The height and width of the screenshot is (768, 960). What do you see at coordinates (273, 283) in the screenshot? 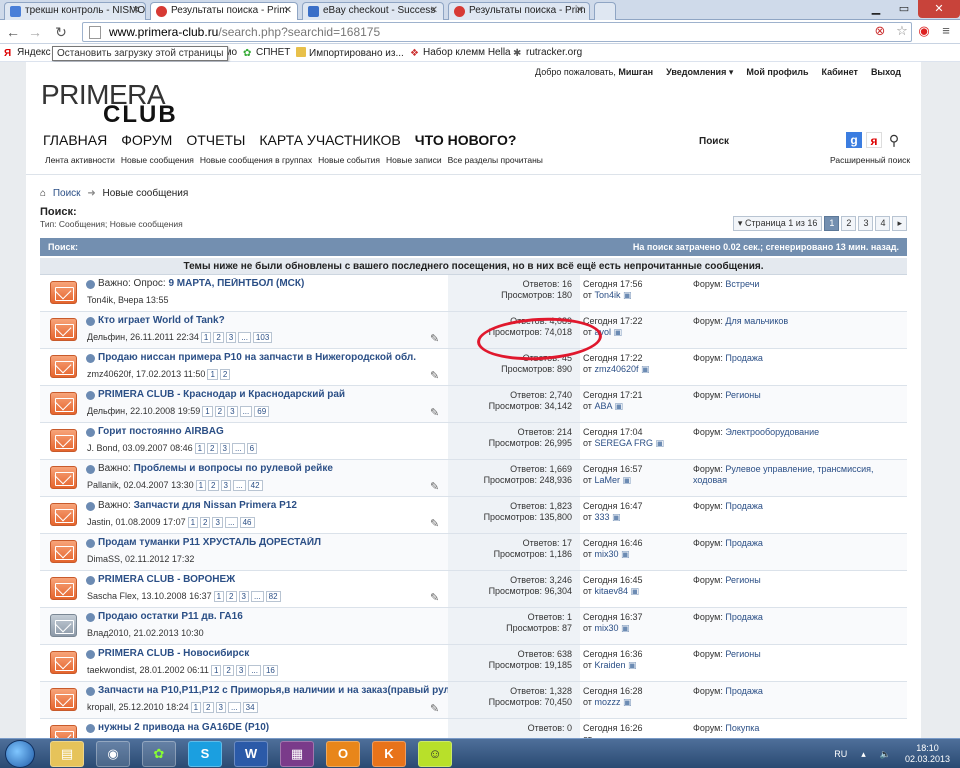
I see `thread-title: Важно: Опрос: 9 МАРТА, ПЕЙНТБОЛ (МСК)` at bounding box center [273, 283].